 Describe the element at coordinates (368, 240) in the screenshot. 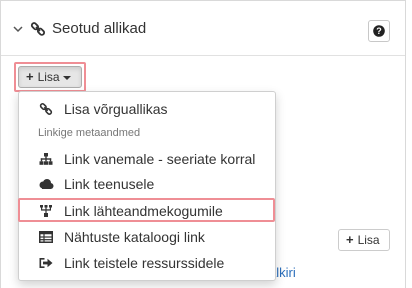

I see `add-button-secondary-label: Lisa` at that location.